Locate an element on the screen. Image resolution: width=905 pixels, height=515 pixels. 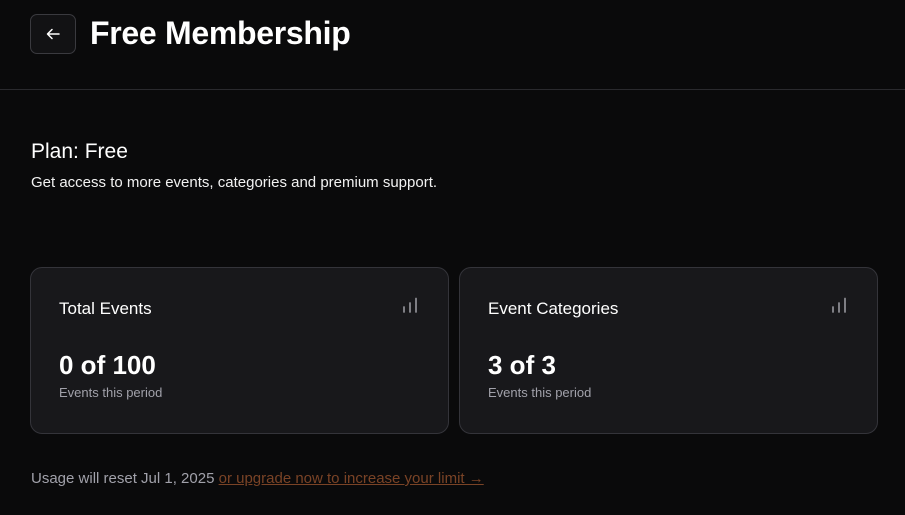
arrow-left-icon is located at coordinates (53, 34).